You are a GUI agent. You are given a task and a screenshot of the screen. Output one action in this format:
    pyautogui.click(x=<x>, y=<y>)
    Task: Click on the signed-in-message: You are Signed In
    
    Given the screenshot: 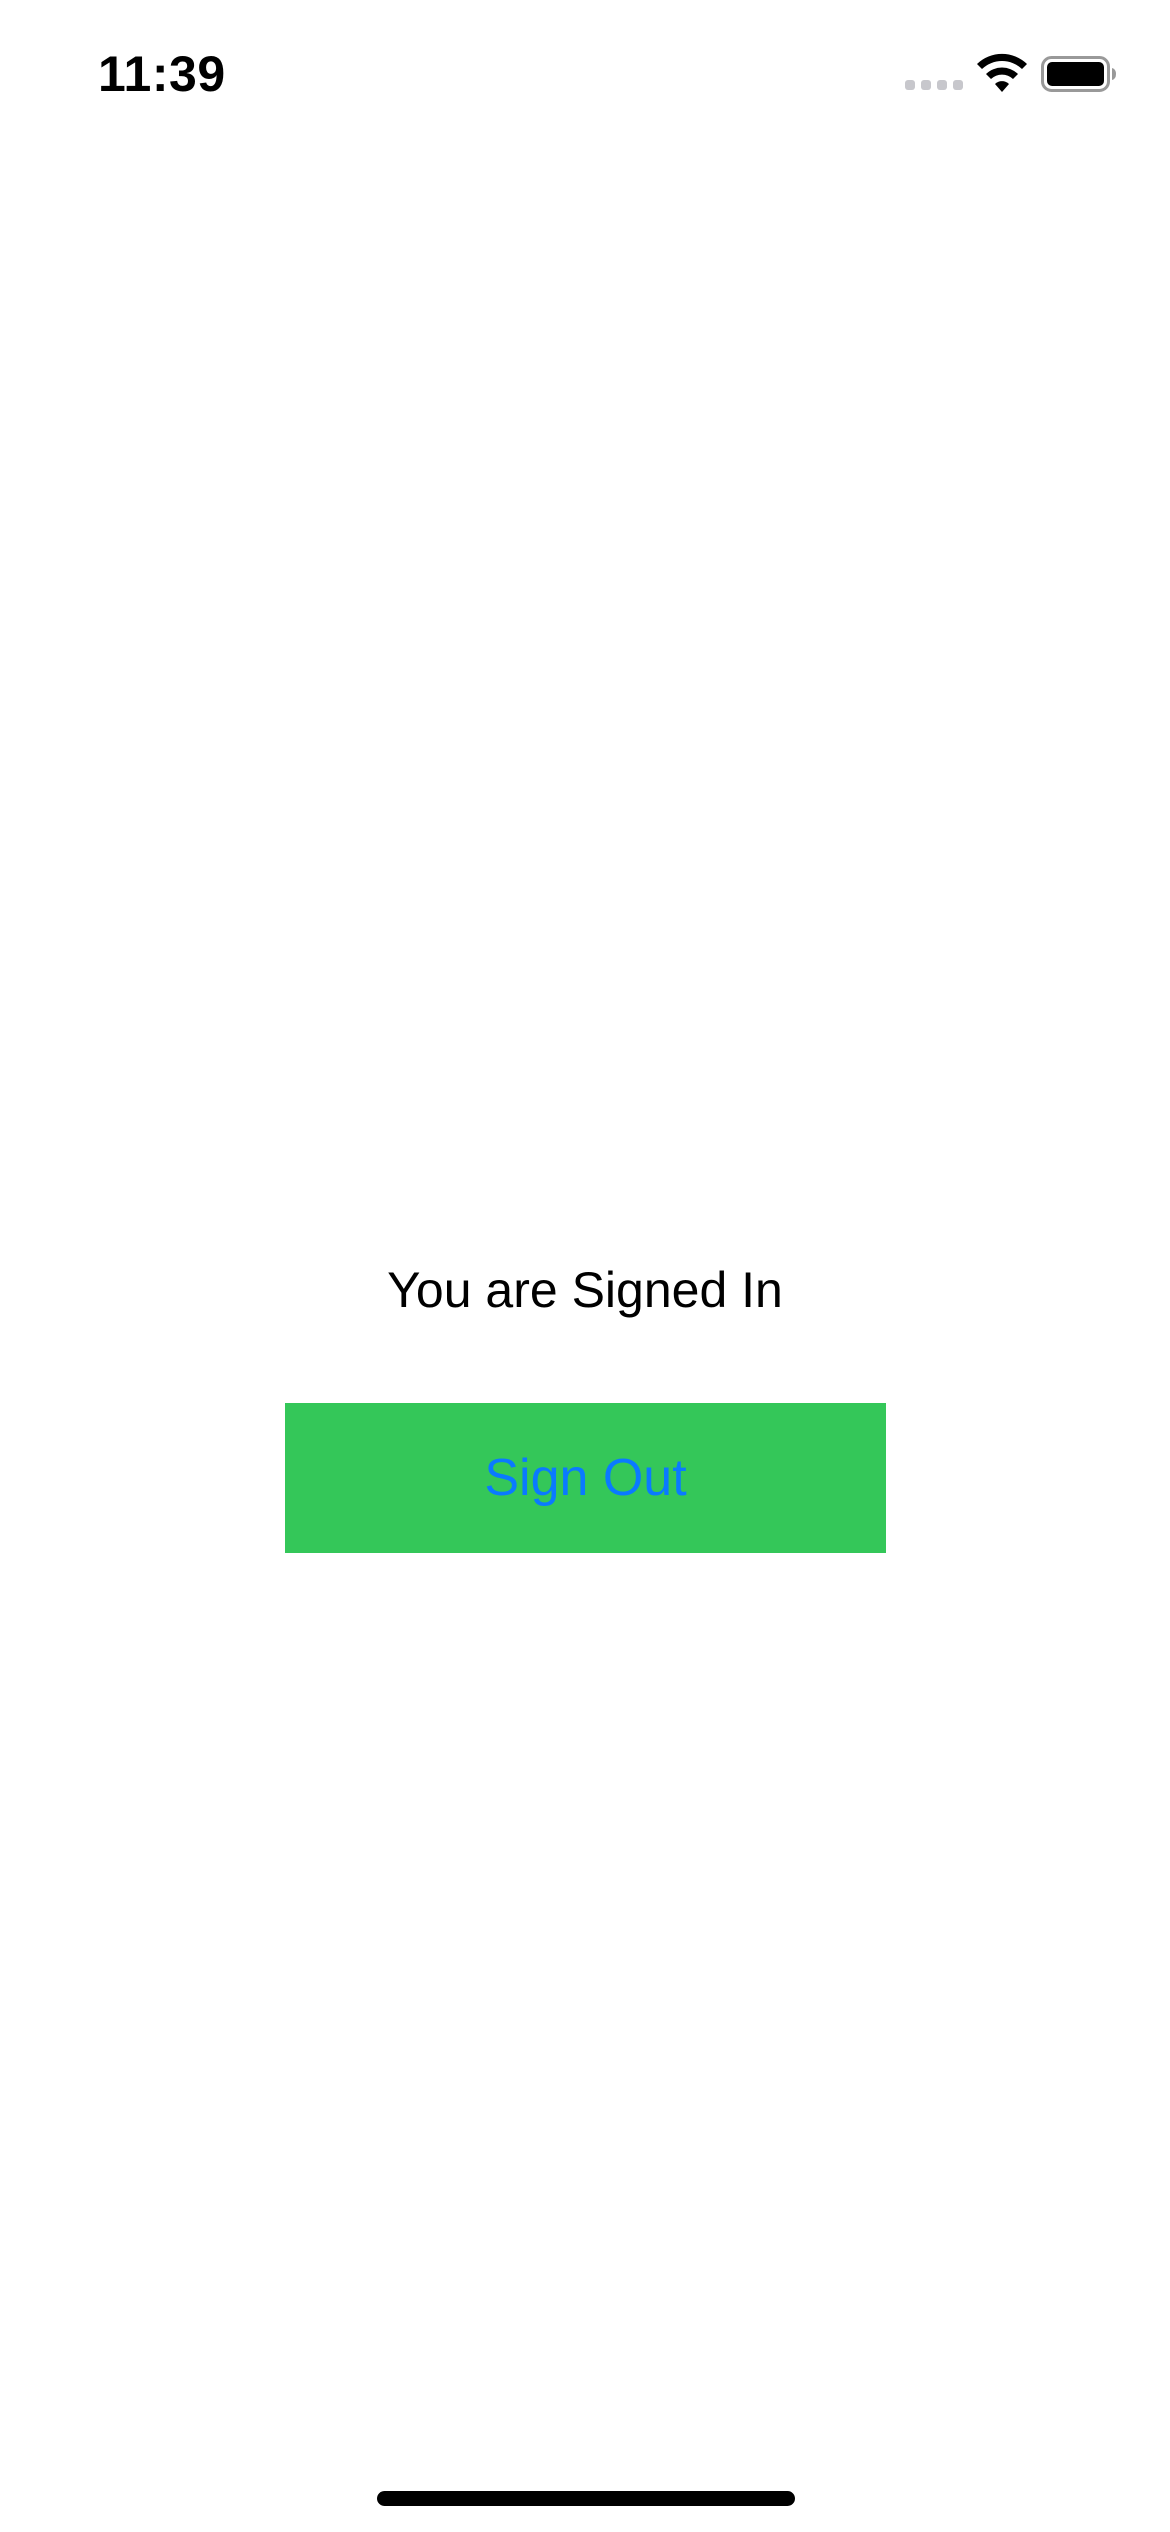 What is the action you would take?
    pyautogui.click(x=585, y=1290)
    